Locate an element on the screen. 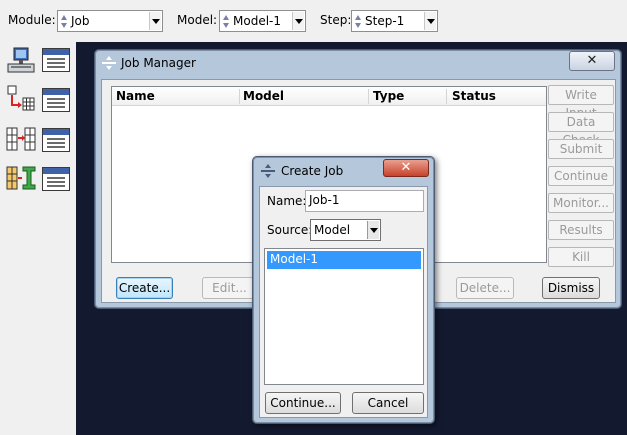  continue-job-button: Continue is located at coordinates (581, 176).